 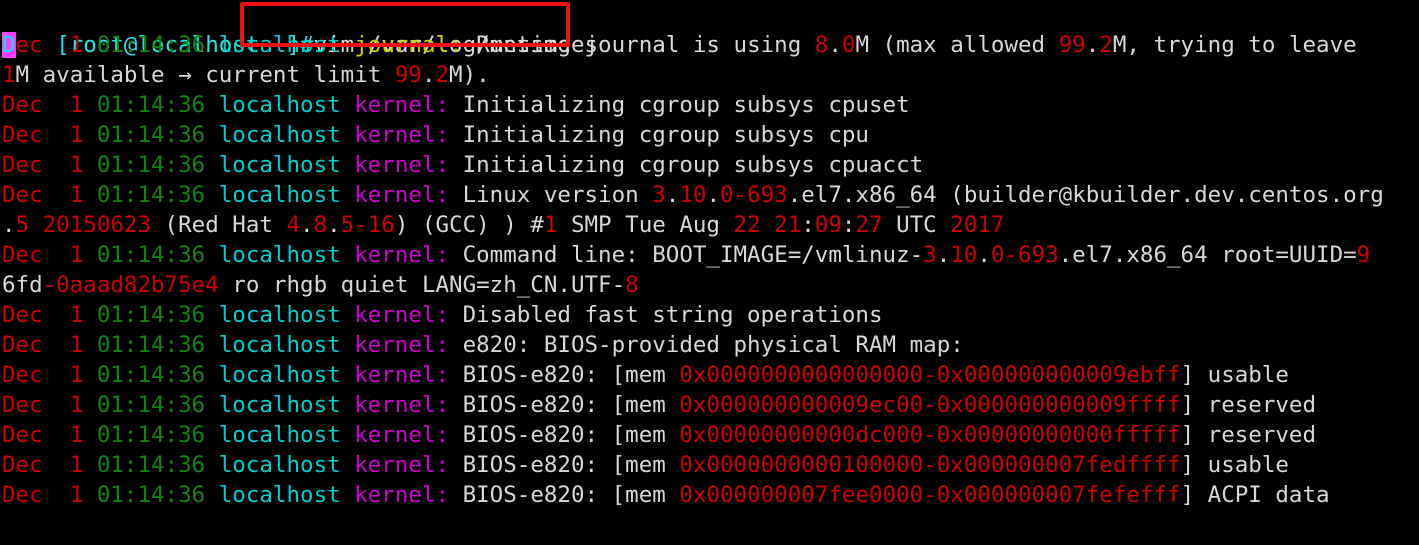 What do you see at coordinates (828, 225) in the screenshot?
I see `log-segment: 09` at bounding box center [828, 225].